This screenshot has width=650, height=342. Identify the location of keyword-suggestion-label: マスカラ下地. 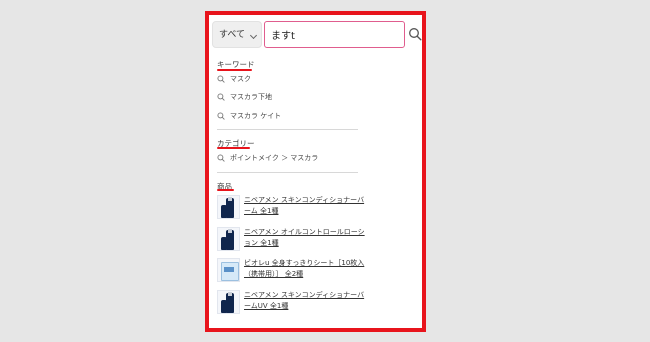
(251, 97).